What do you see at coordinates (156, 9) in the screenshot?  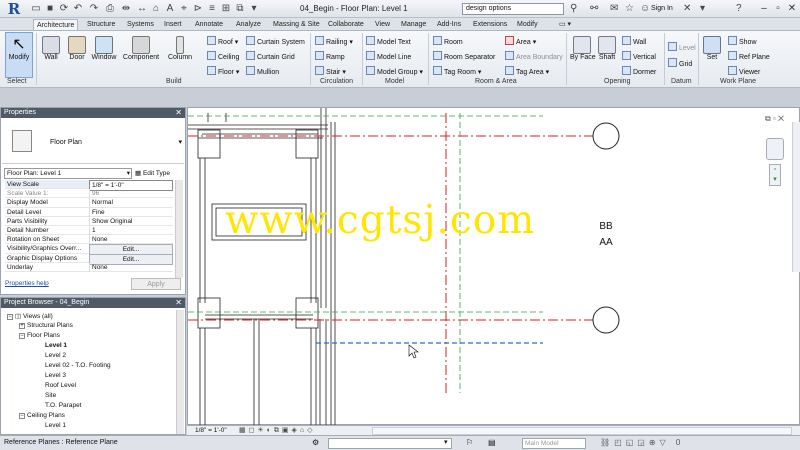 I see `tag-icon: ⌂` at bounding box center [156, 9].